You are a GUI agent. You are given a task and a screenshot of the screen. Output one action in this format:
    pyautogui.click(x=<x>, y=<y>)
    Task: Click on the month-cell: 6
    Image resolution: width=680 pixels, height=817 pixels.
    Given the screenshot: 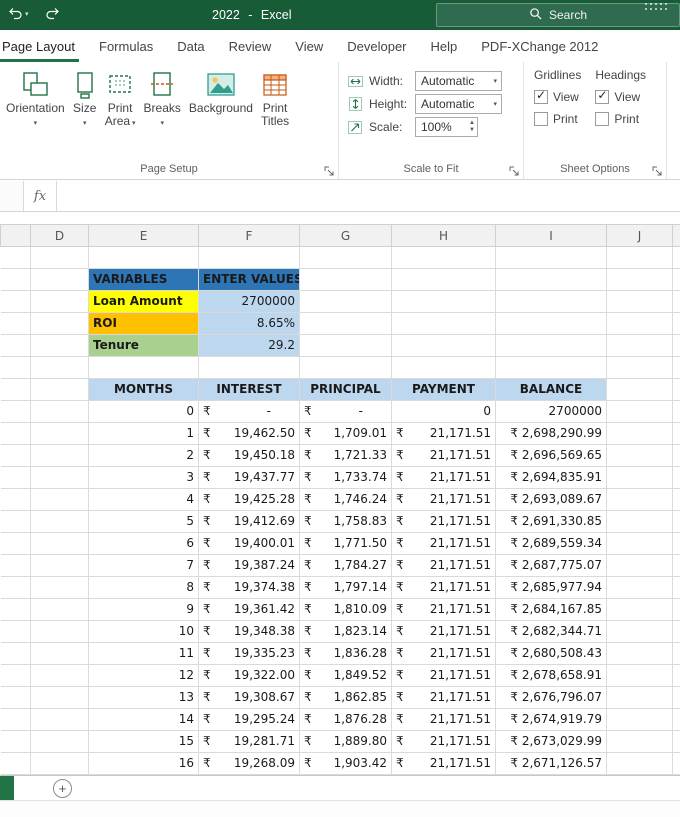 What is the action you would take?
    pyautogui.click(x=143, y=543)
    